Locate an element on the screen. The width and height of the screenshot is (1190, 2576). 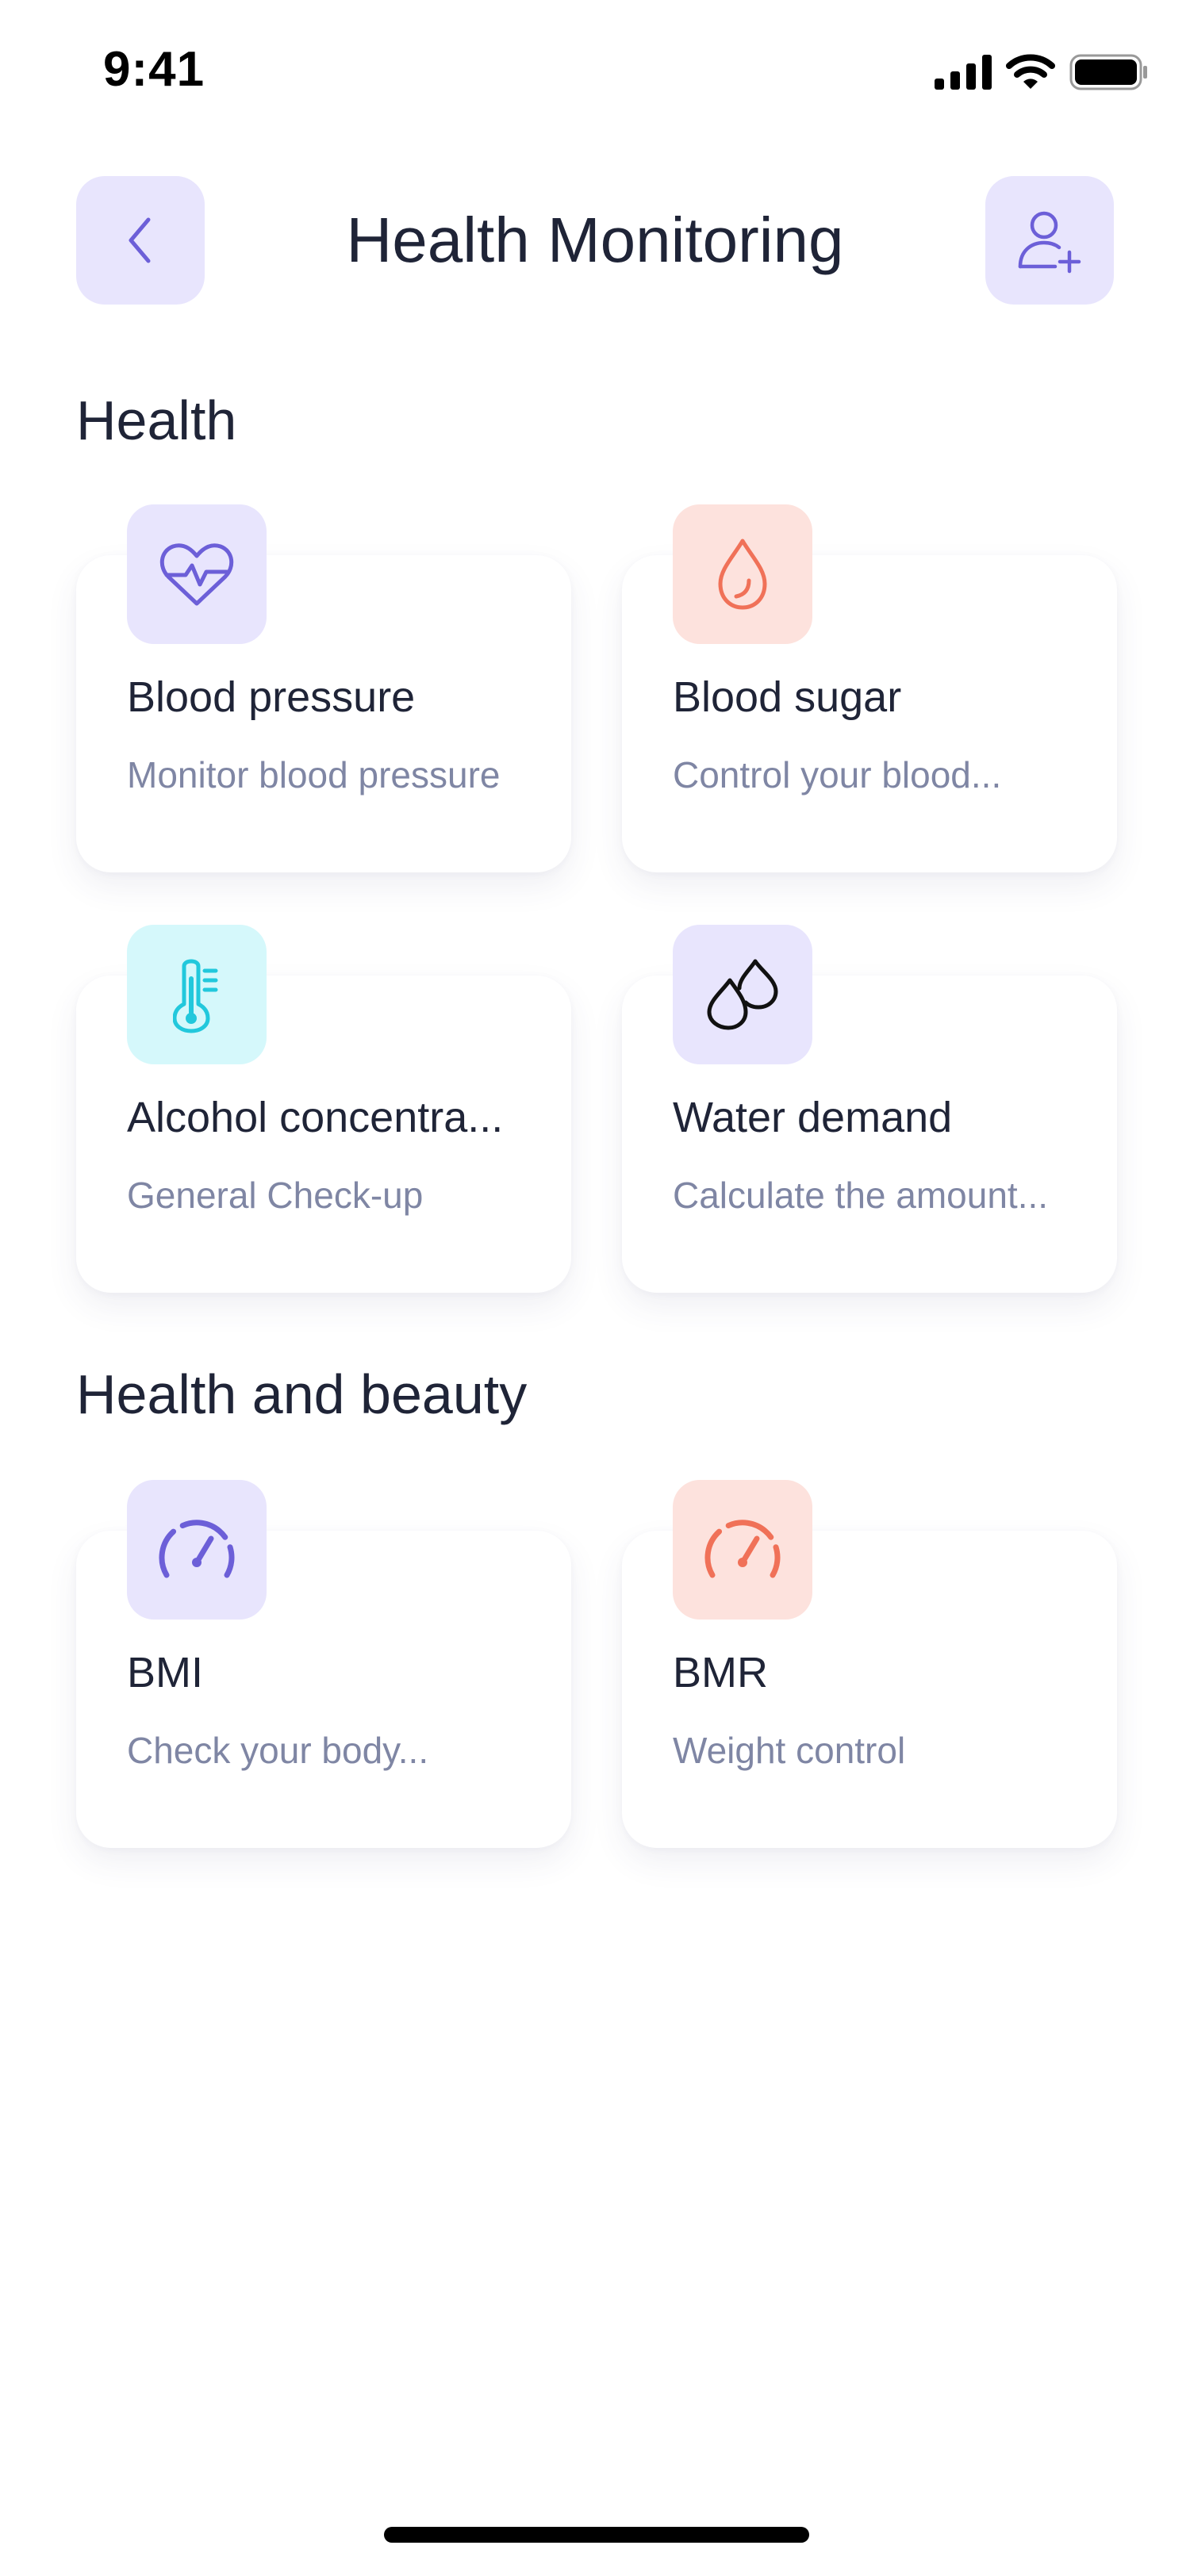
status-icons is located at coordinates (1042, 72).